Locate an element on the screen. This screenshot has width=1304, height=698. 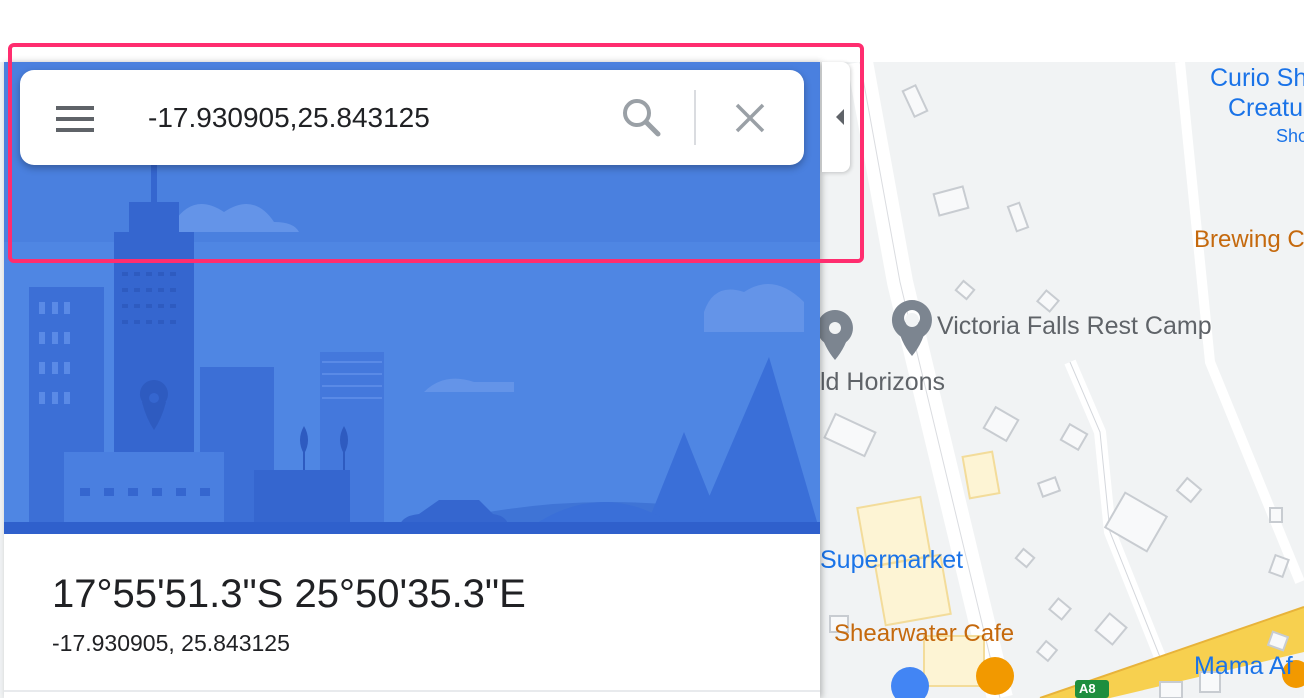
road-badge-a8: A8 is located at coordinates (1087, 688).